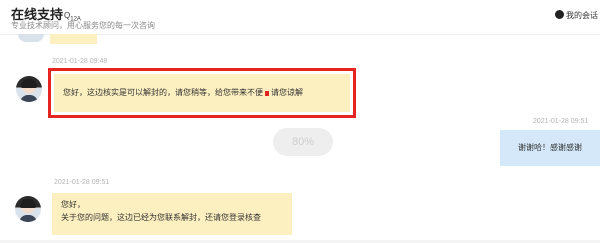  I want to click on message-text: 您好，, so click(73, 204).